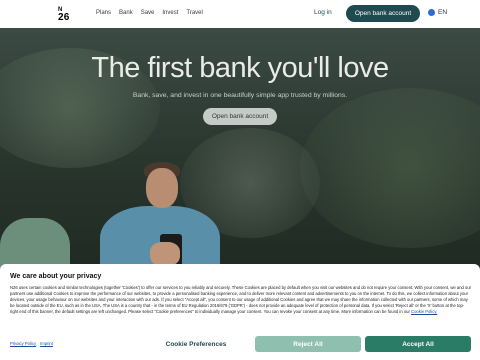  Describe the element at coordinates (56, 276) in the screenshot. I see `cookie-title: We care about your privacy` at that location.